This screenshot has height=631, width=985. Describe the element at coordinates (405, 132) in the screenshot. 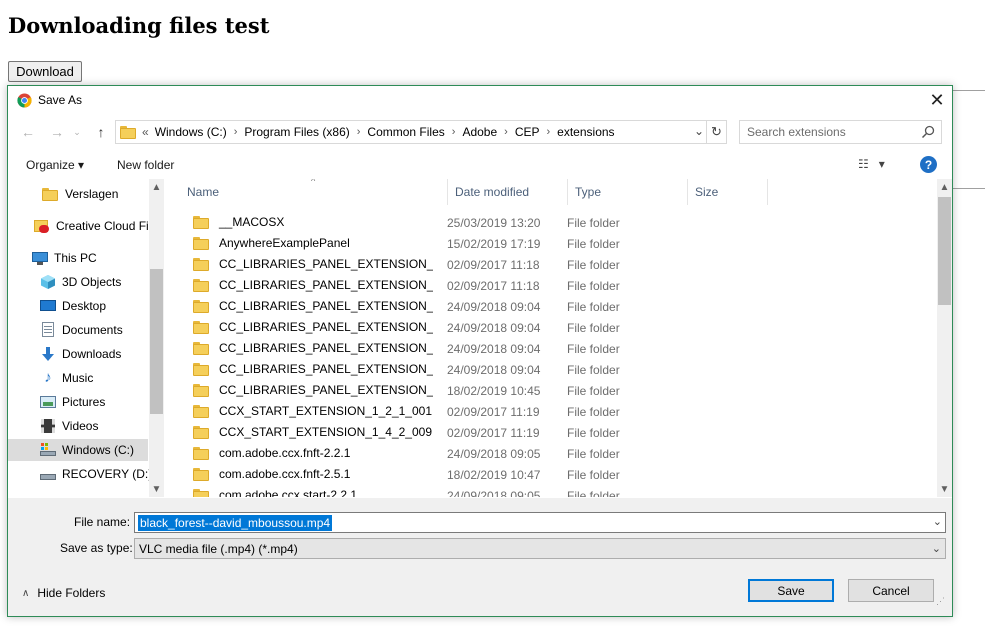

I see `breadcrumb-item: Common Files` at that location.